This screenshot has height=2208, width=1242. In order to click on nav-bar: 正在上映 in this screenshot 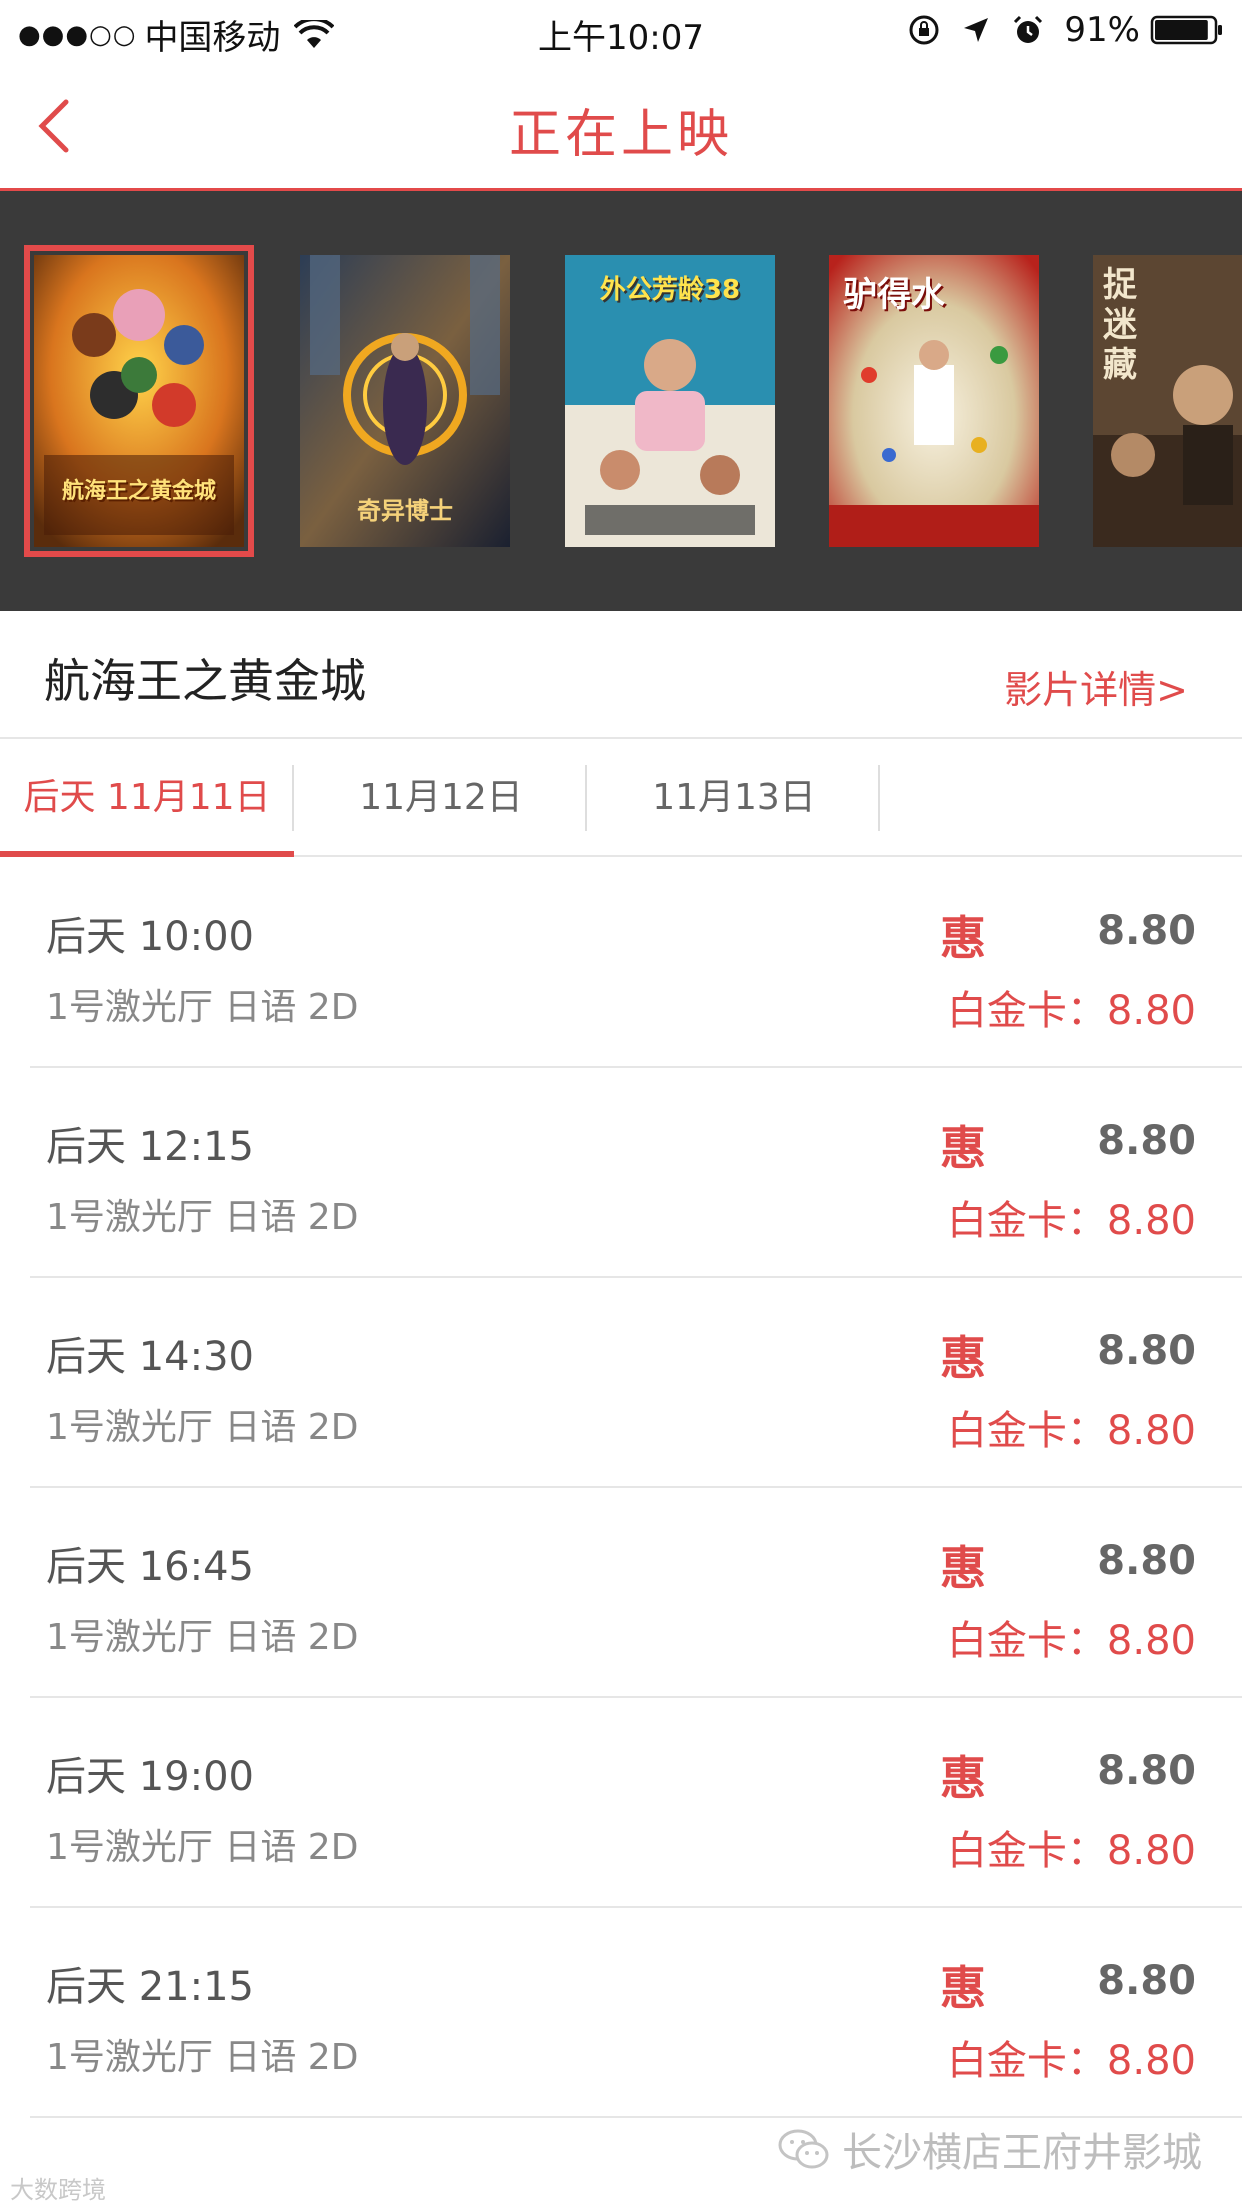, I will do `click(621, 126)`.